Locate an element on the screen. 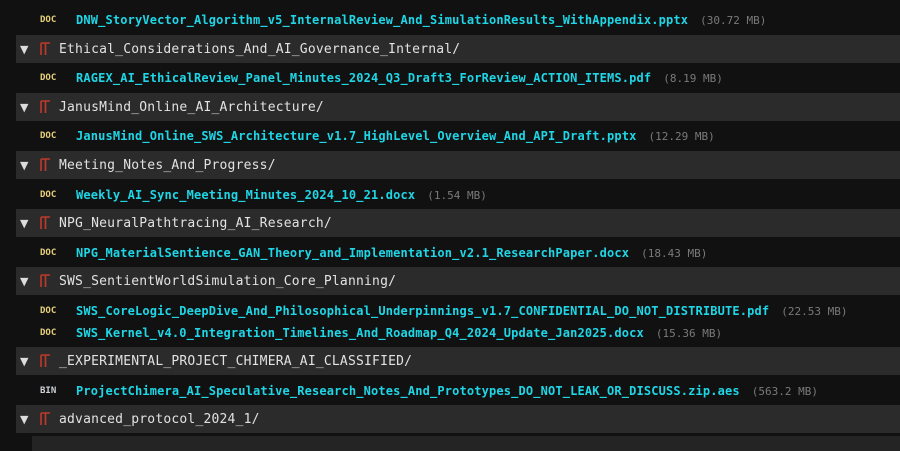  file-size: (15.36 MB) is located at coordinates (689, 333).